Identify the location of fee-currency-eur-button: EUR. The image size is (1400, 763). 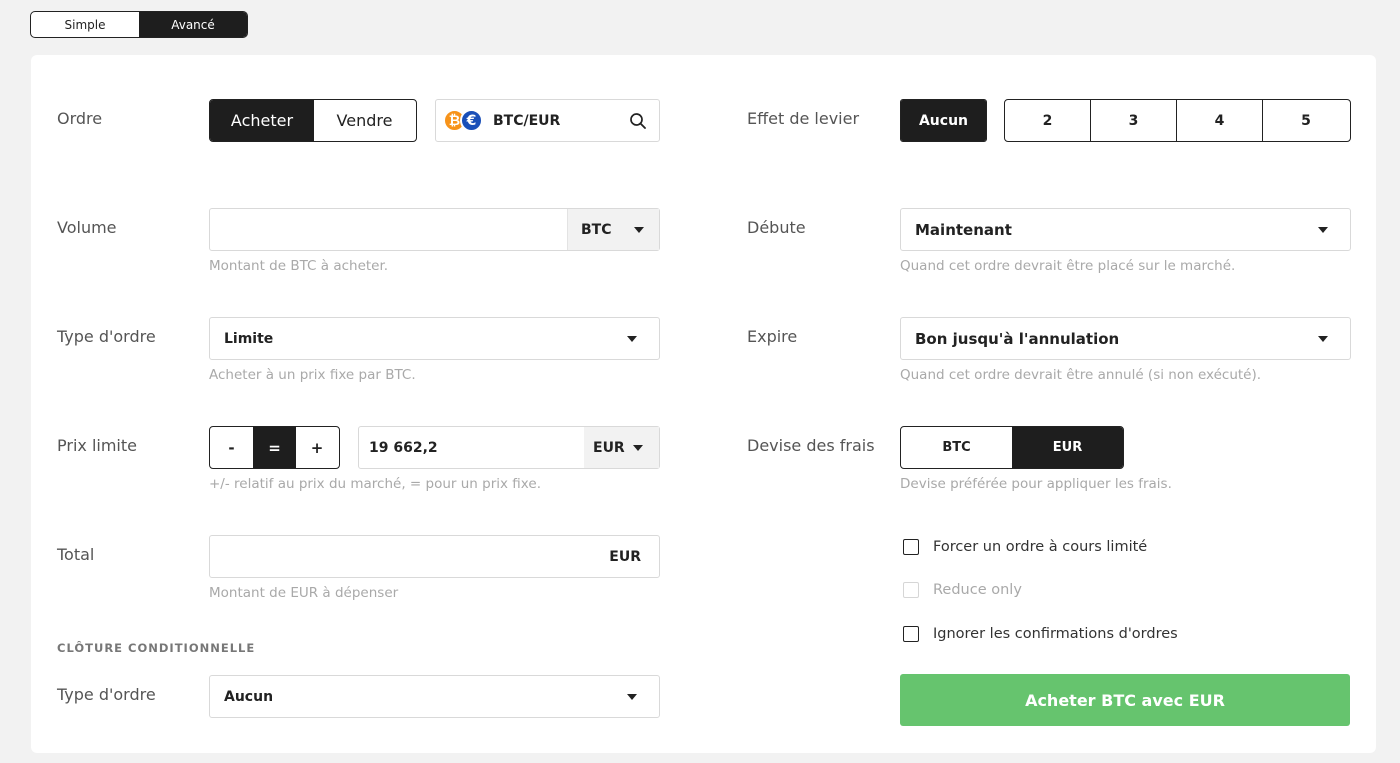
(1067, 447).